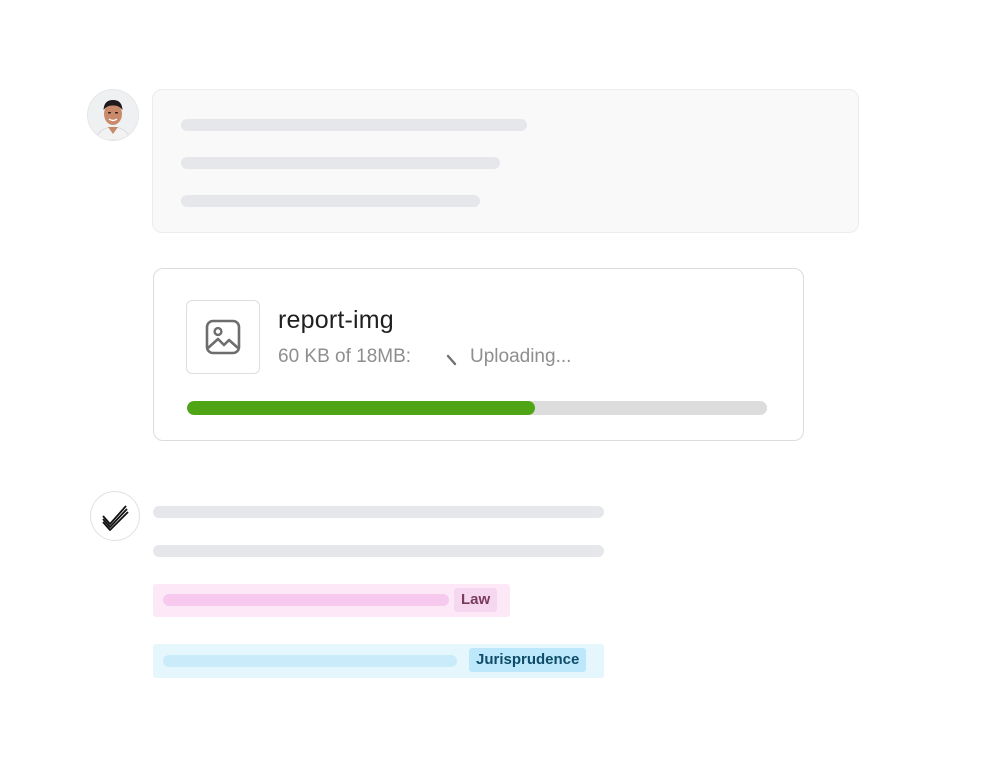 The height and width of the screenshot is (764, 991). What do you see at coordinates (336, 320) in the screenshot?
I see `file-name: report-img` at bounding box center [336, 320].